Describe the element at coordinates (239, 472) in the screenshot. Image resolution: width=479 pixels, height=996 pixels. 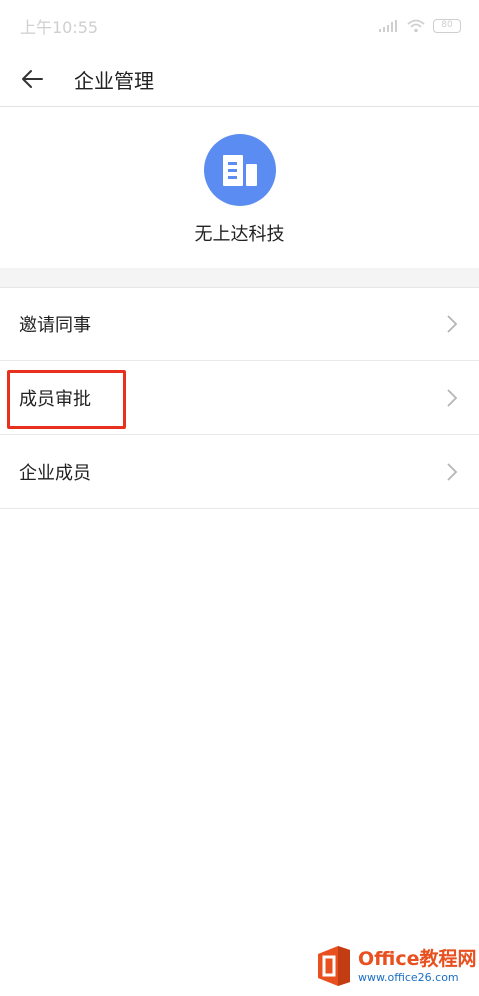
I see `menu-item-company-members: 企业成员` at that location.